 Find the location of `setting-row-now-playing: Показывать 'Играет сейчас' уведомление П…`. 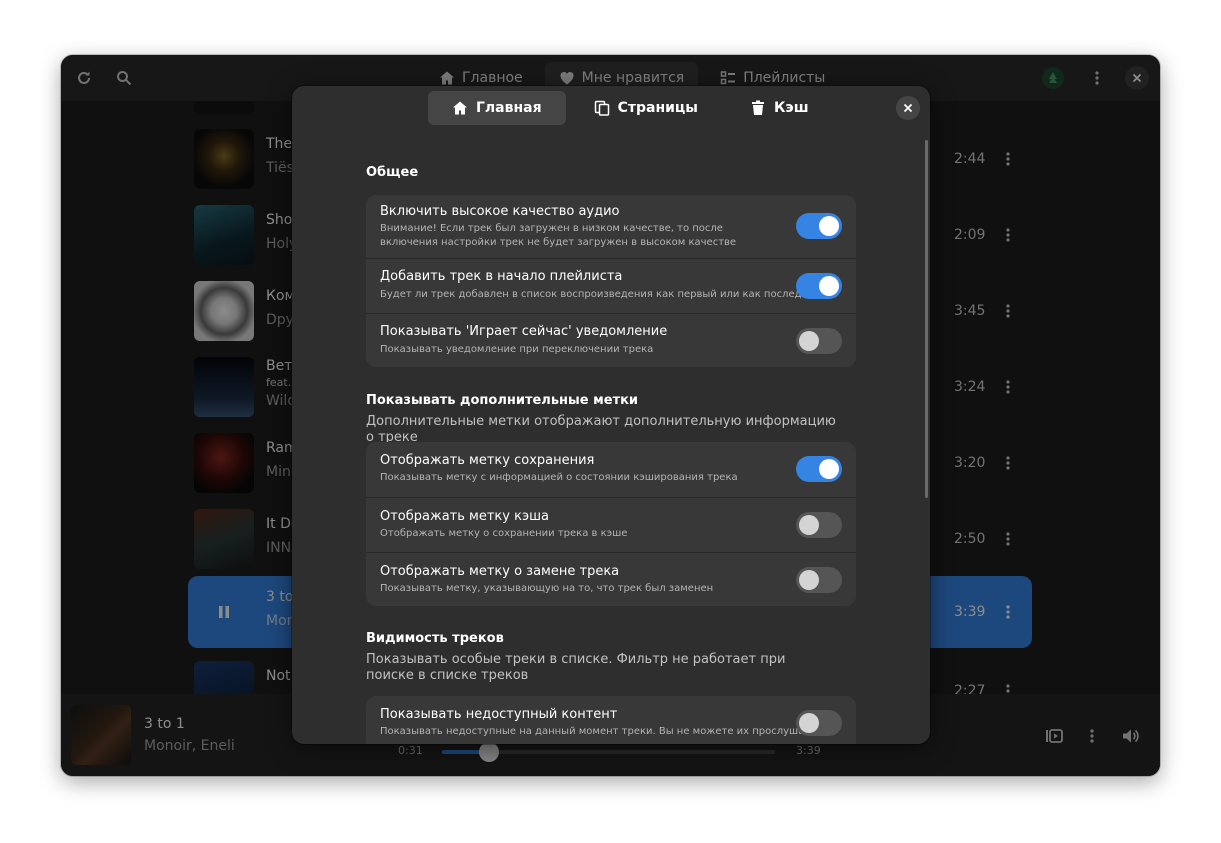

setting-row-now-playing: Показывать 'Играет сейчас' уведомление П… is located at coordinates (611, 340).